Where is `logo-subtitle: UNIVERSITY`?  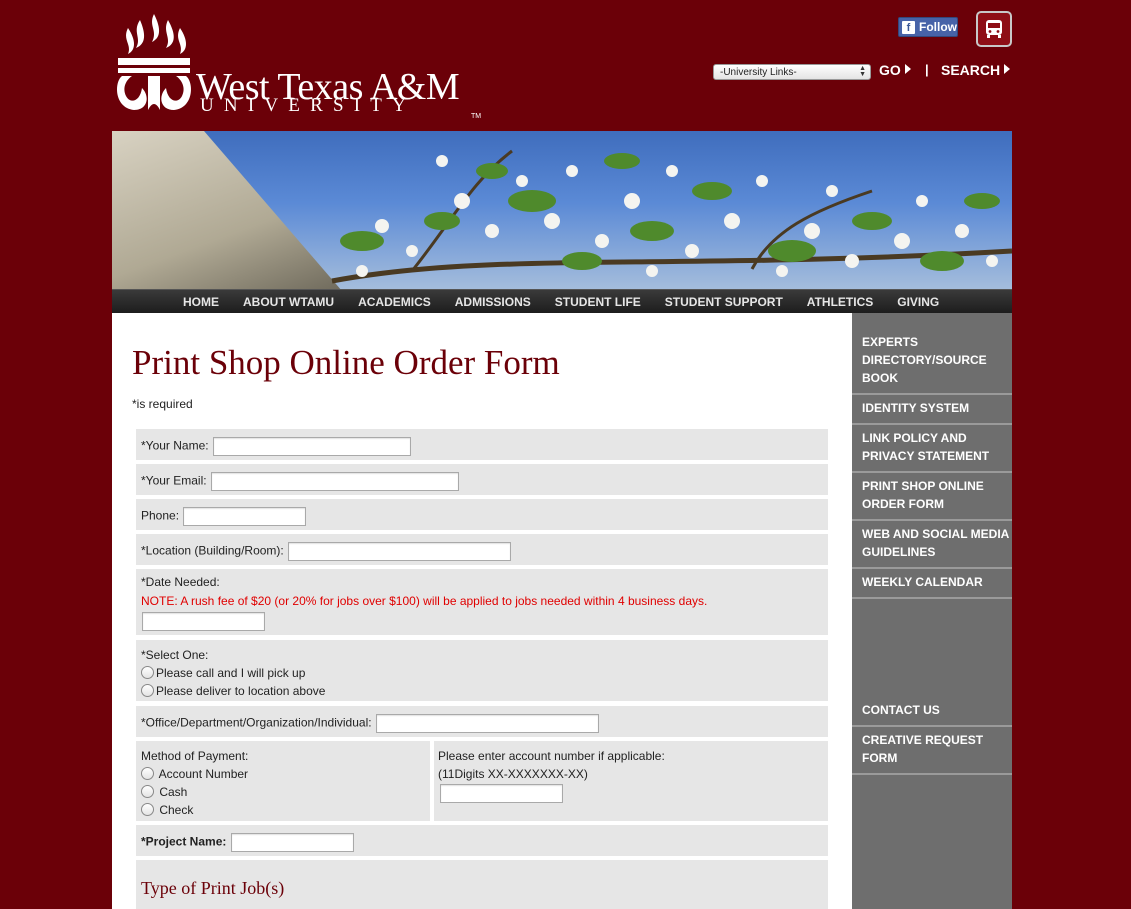 logo-subtitle: UNIVERSITY is located at coordinates (308, 105).